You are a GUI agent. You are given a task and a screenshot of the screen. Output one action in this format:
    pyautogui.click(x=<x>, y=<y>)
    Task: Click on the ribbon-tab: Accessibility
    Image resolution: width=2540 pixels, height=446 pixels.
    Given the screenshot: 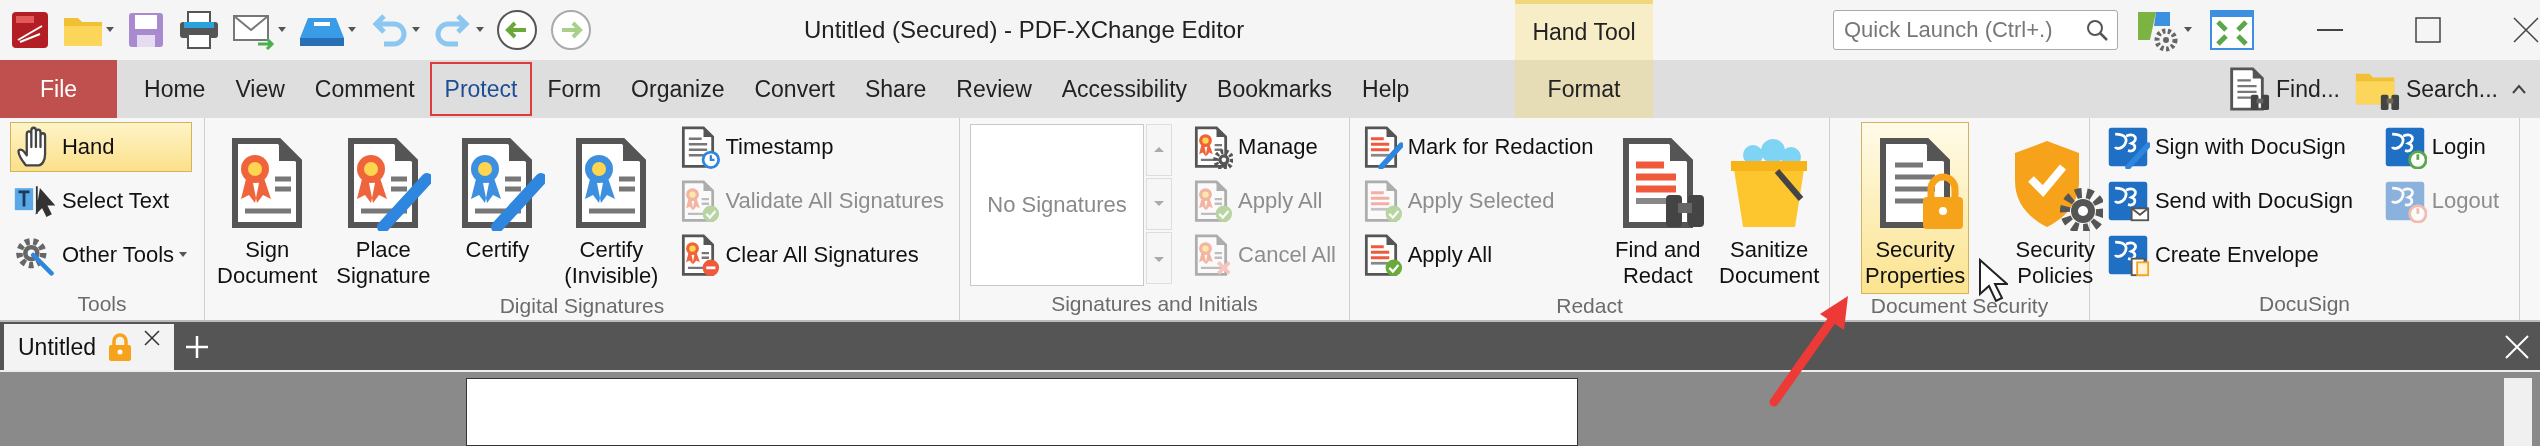 What is the action you would take?
    pyautogui.click(x=1124, y=89)
    